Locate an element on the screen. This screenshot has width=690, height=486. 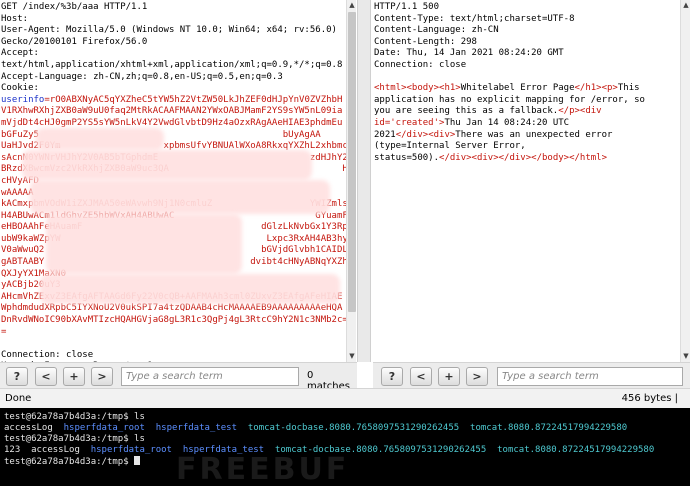
cursor-icon is located at coordinates (137, 460).